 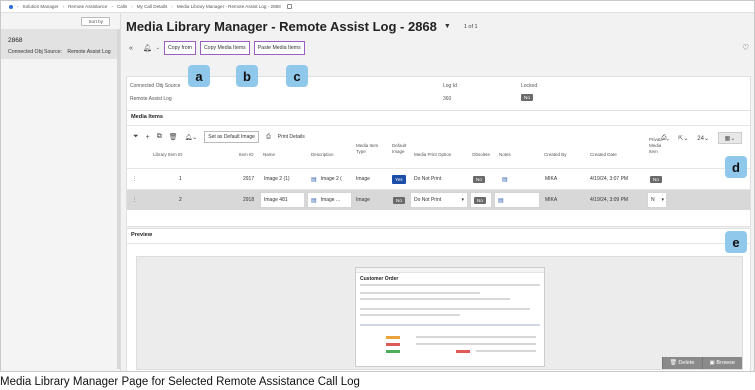 I want to click on item-id-cell: 2918, so click(x=249, y=200).